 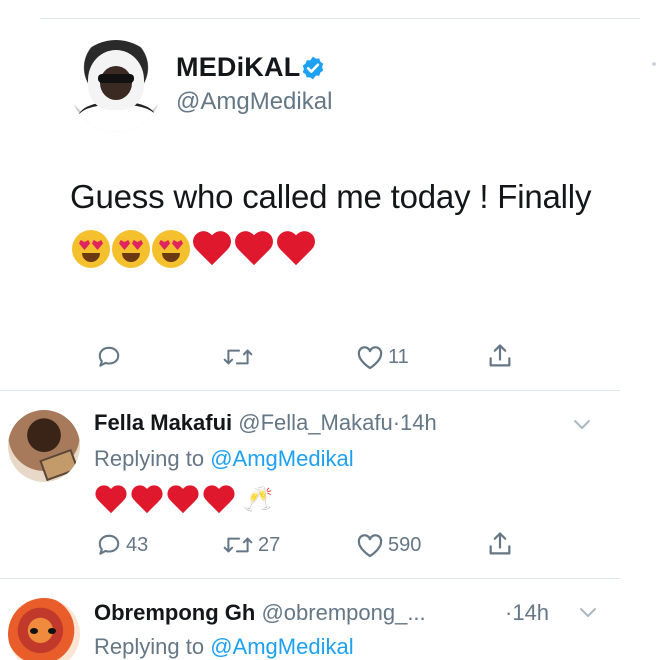 I want to click on tweet-text: Guess who called me today ! Finally, so click(x=331, y=196).